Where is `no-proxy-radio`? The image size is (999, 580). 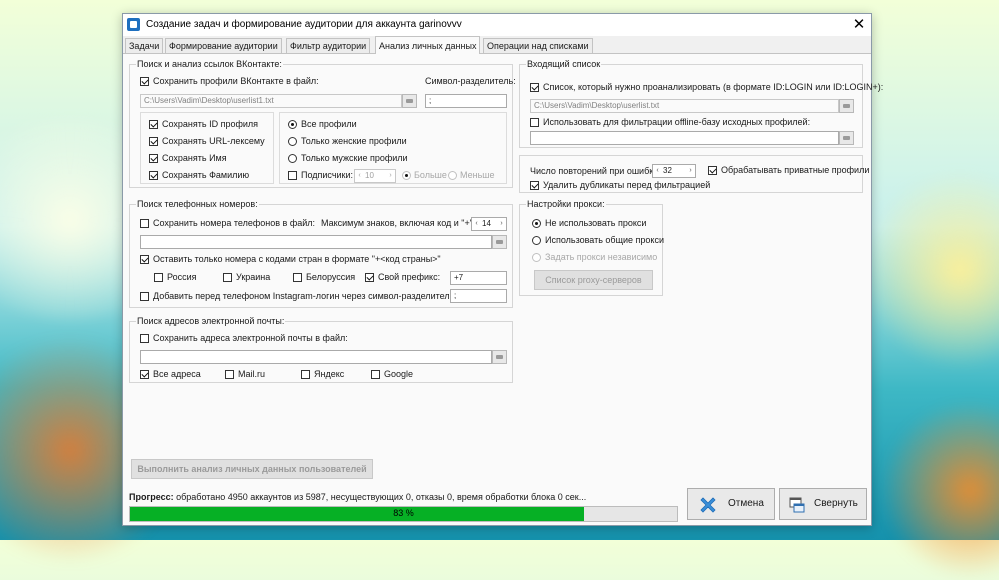 no-proxy-radio is located at coordinates (536, 223).